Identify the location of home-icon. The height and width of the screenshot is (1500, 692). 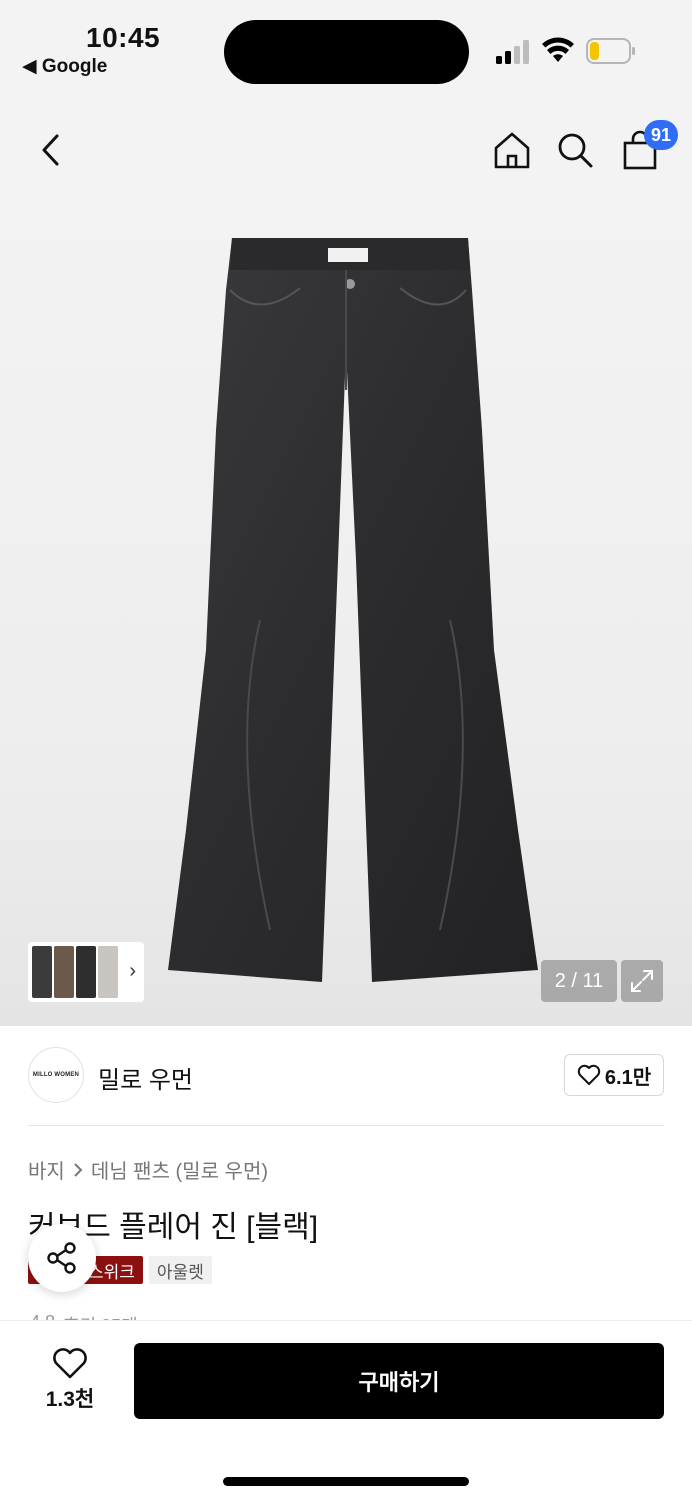
(512, 150).